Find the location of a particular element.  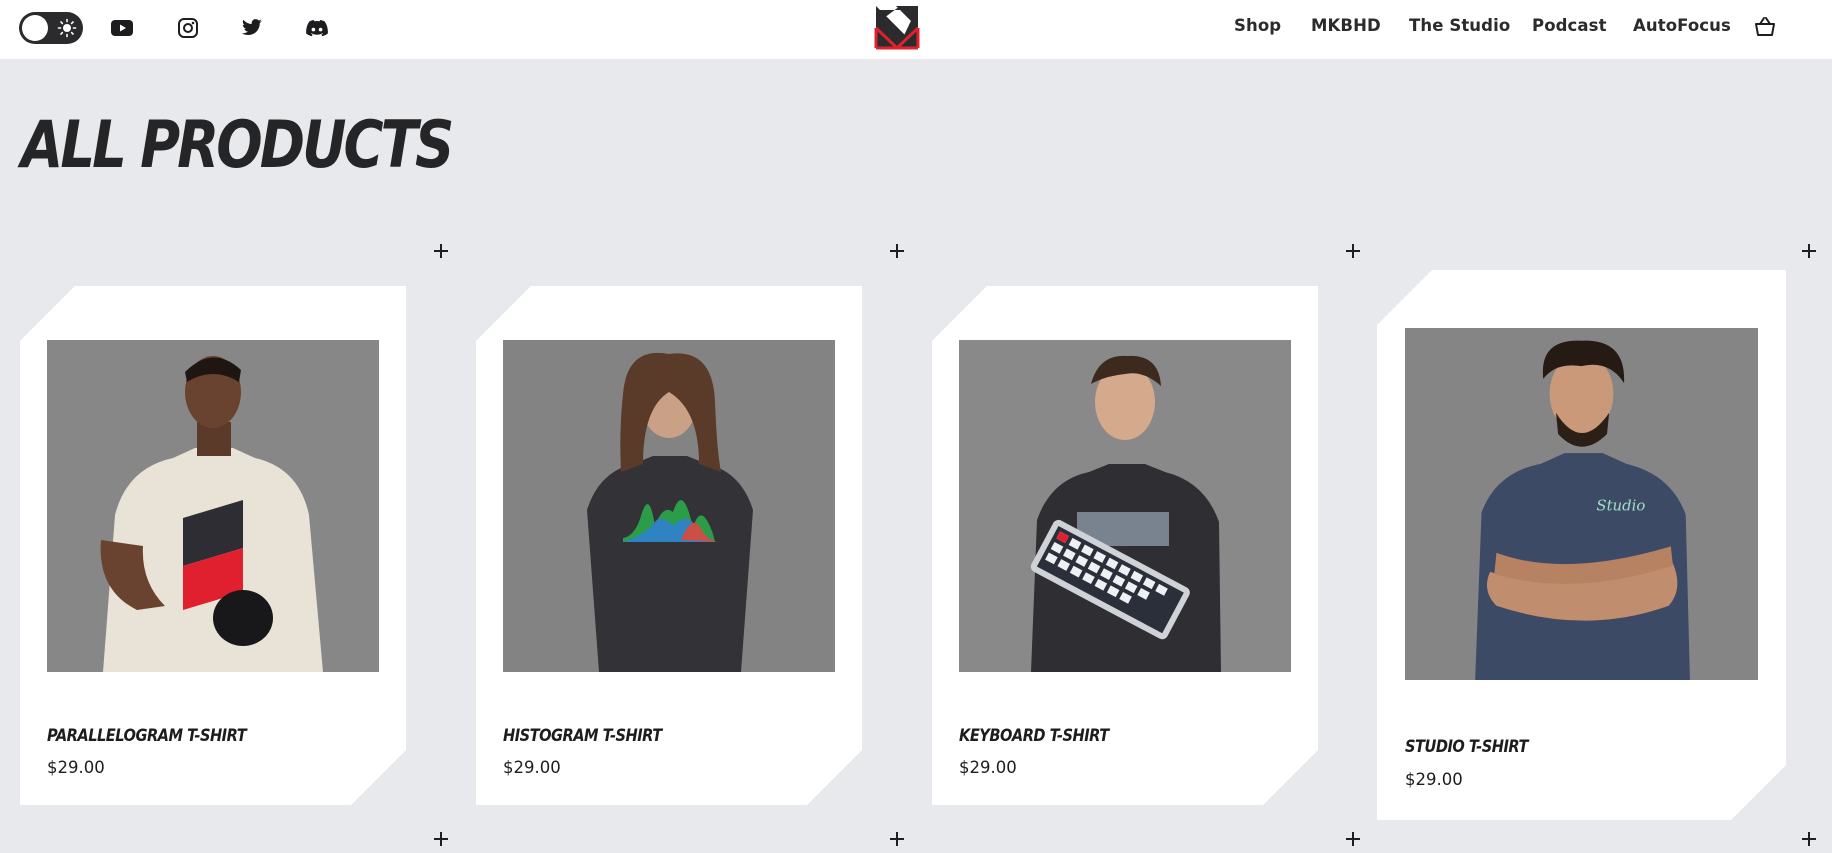

toggle-knob is located at coordinates (35, 28).